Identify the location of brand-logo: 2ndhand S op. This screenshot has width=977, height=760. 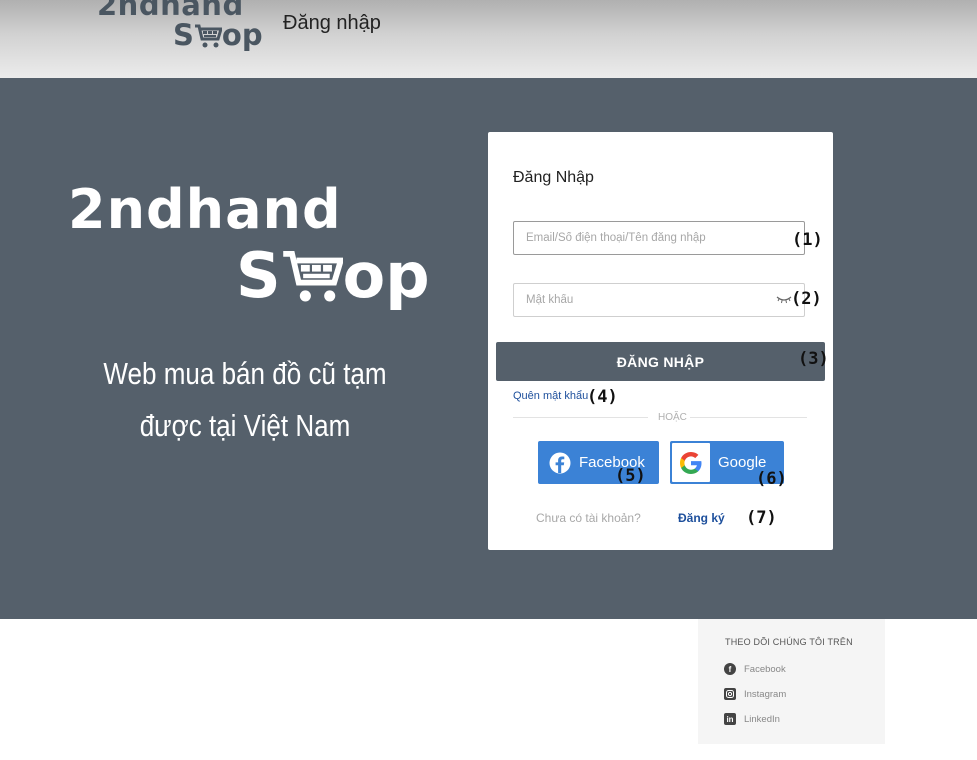
(182, 29).